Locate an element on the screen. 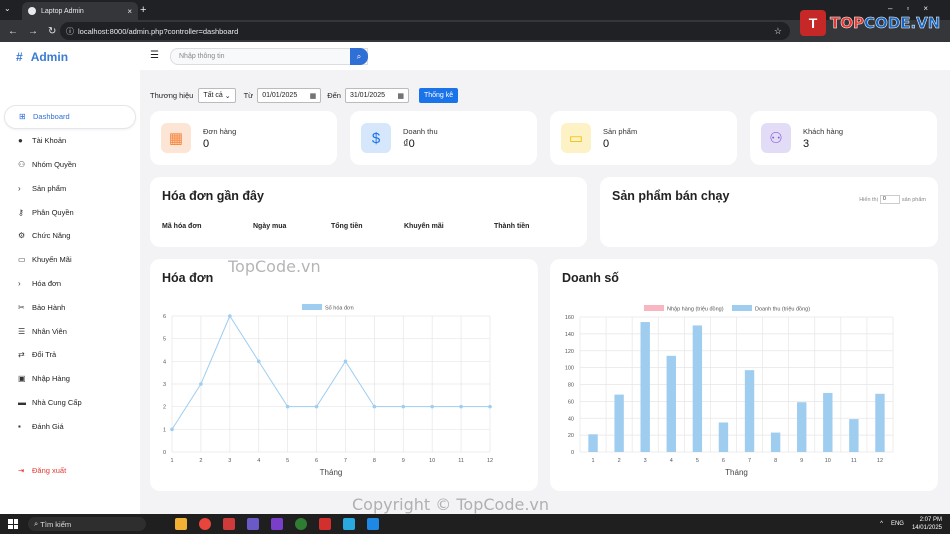 The height and width of the screenshot is (534, 950). topcode-shield-icon: T is located at coordinates (813, 23).